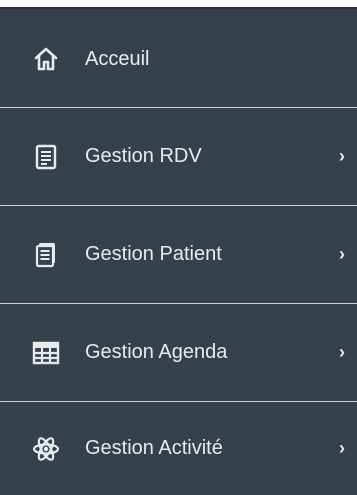 The height and width of the screenshot is (495, 357). I want to click on menu-item-label: Gestion Agenda, so click(156, 352).